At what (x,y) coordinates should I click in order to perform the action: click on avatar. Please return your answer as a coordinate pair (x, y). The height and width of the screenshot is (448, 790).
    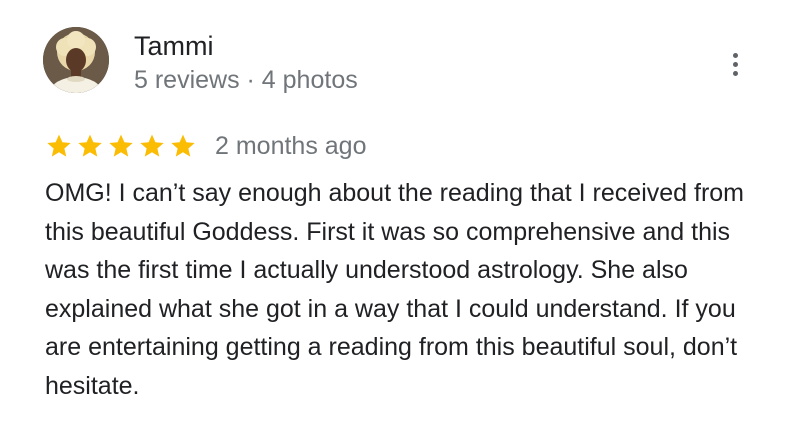
    Looking at the image, I should click on (76, 60).